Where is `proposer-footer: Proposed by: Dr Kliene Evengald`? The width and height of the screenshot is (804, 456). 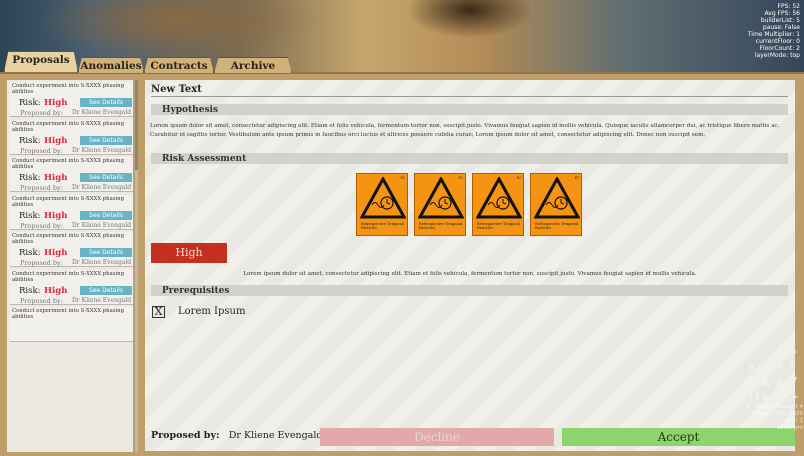
proposer-footer: Proposed by: Dr Kliene Evengald is located at coordinates (236, 435).